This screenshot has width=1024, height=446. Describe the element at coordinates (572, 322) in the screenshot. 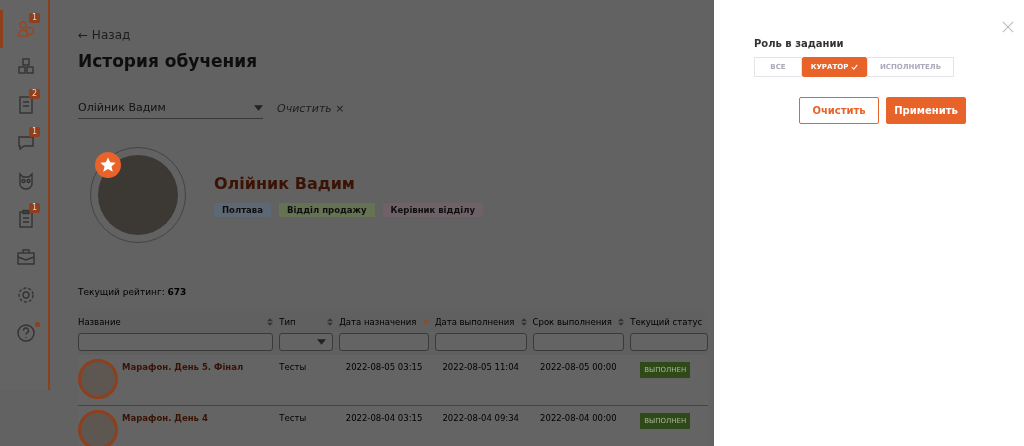

I see `column-header: Срок выполнения` at that location.